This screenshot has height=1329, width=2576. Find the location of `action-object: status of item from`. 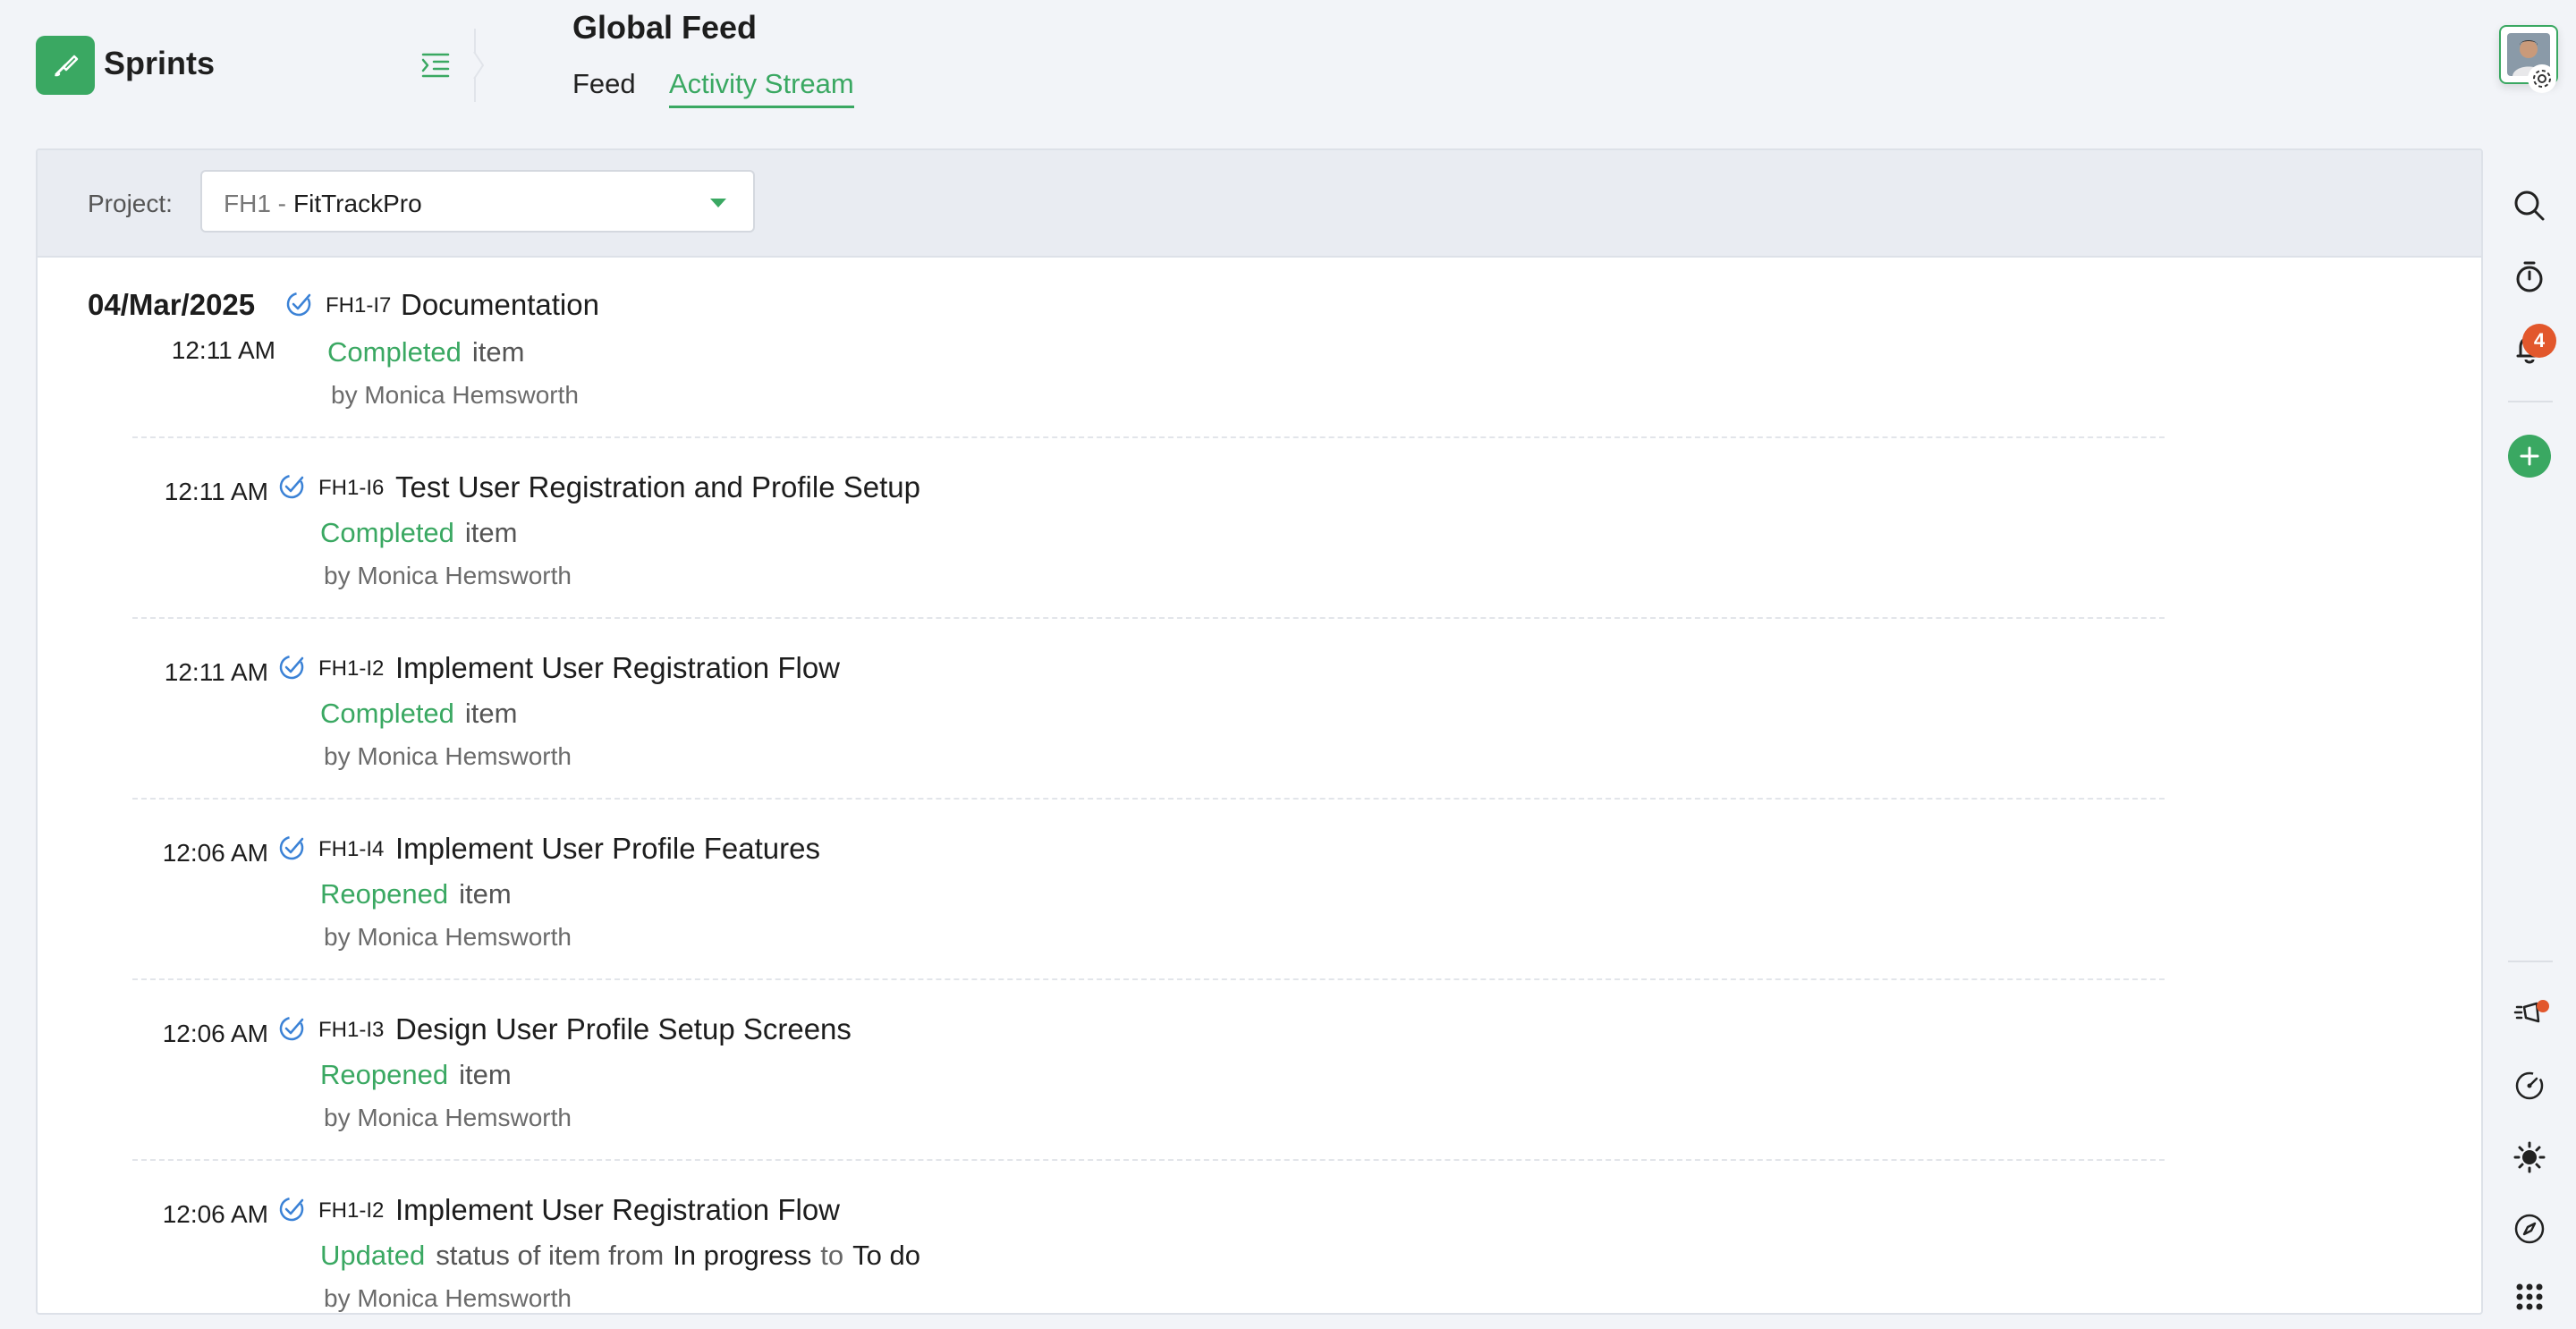

action-object: status of item from is located at coordinates (550, 1255).